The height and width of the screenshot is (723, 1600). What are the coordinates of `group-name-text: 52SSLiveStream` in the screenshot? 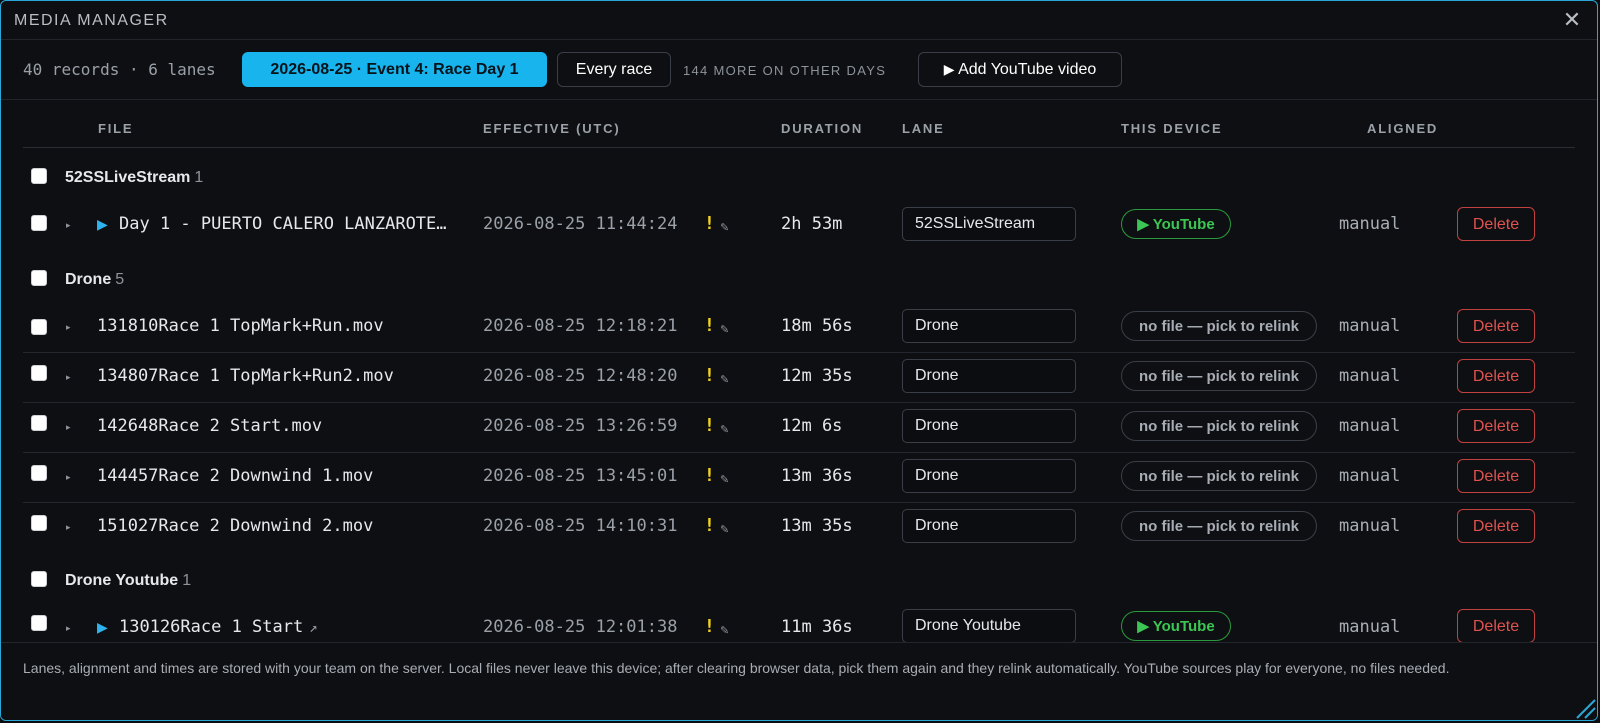 It's located at (128, 177).